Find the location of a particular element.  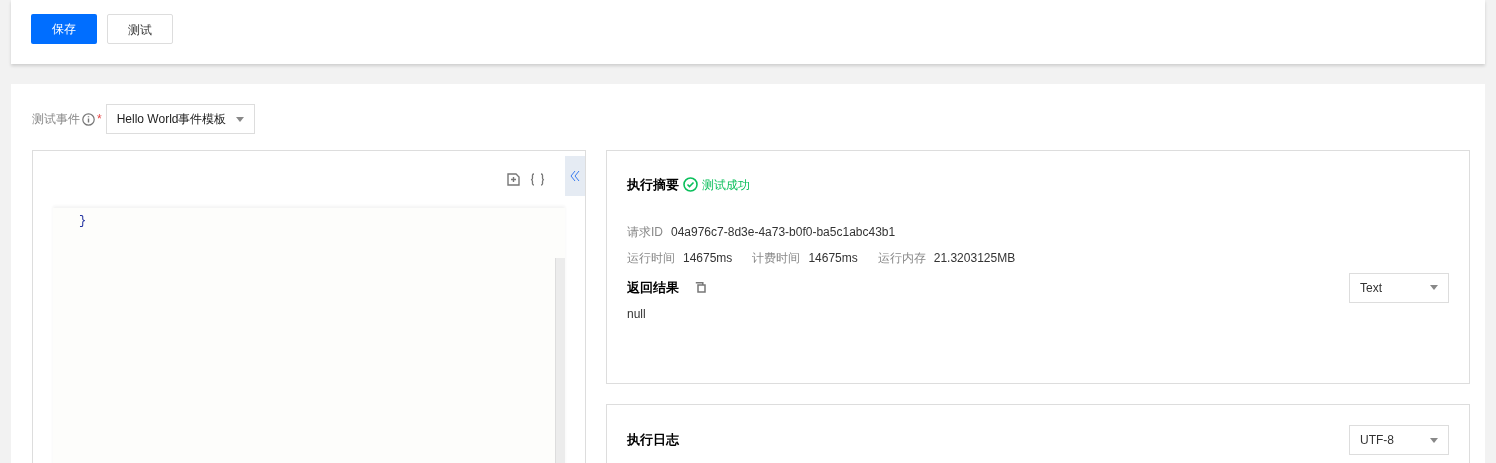

result-text: null is located at coordinates (637, 314).